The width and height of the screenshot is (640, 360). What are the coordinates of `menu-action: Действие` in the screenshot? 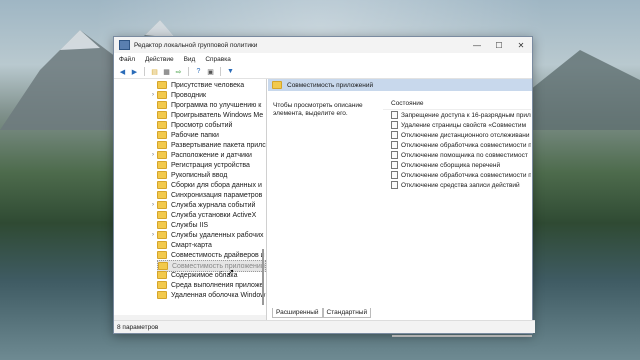 It's located at (159, 59).